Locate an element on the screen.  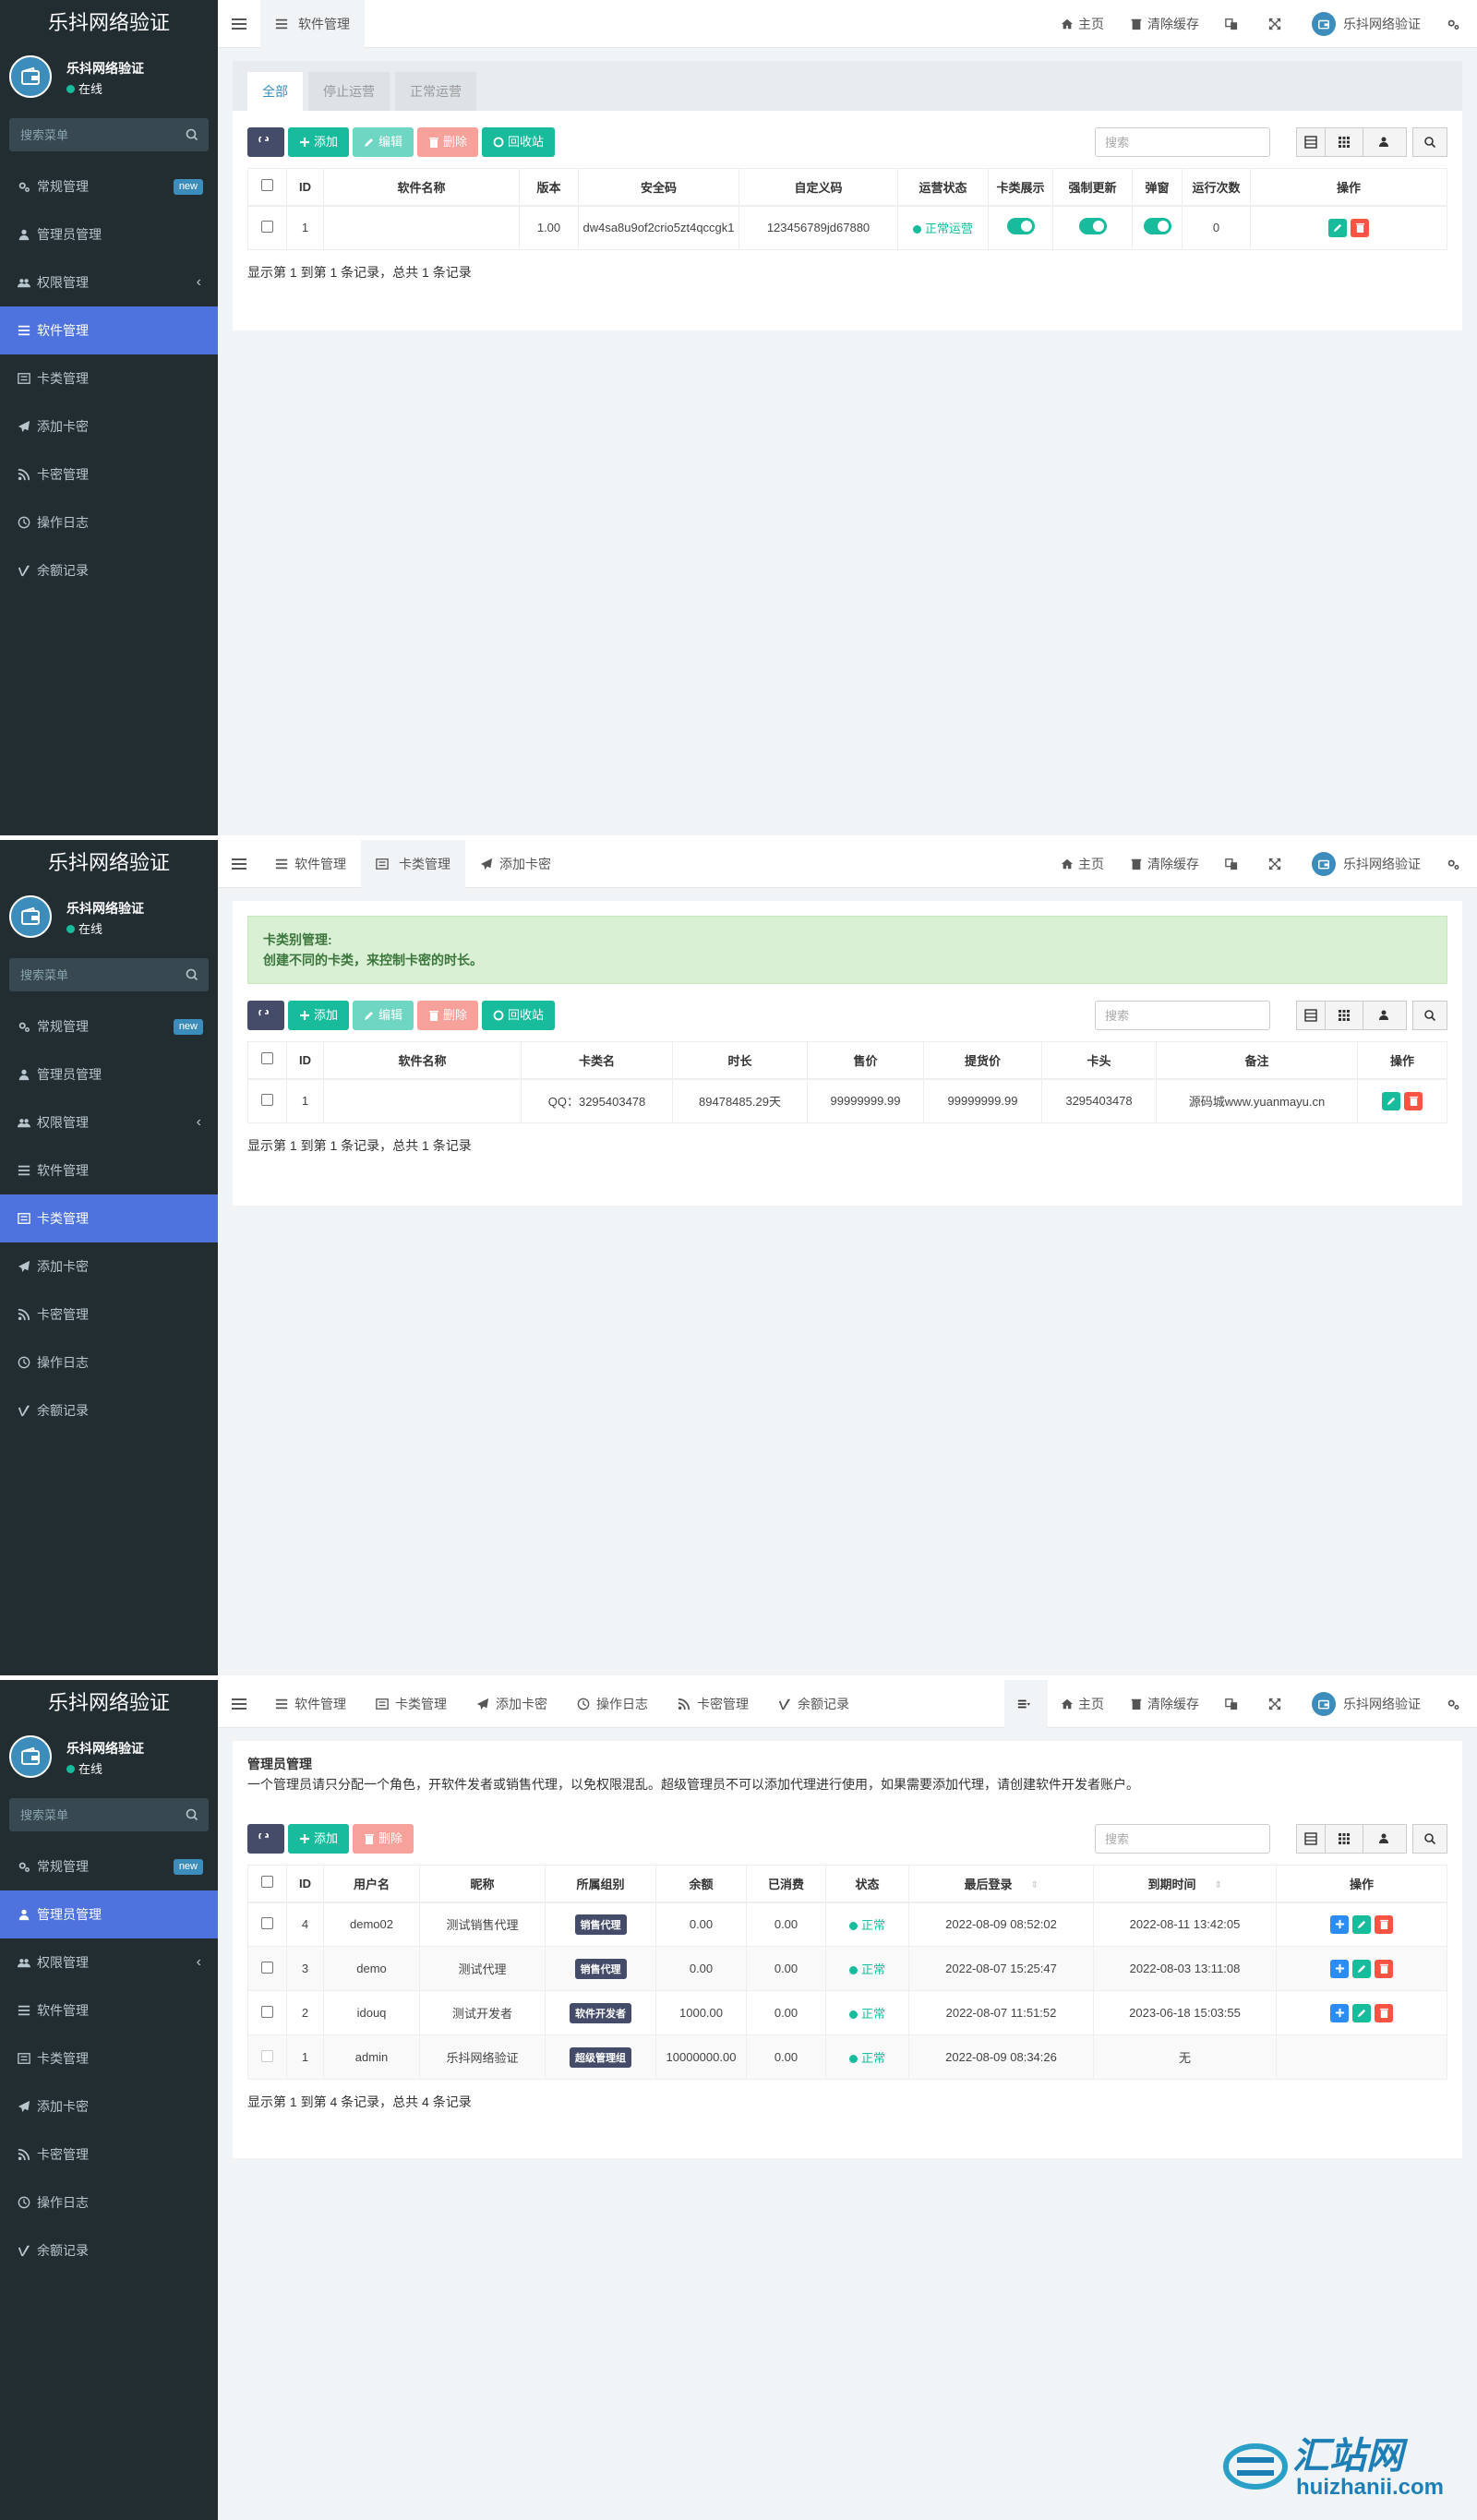
recycle-button: 回收站 is located at coordinates (519, 1015).